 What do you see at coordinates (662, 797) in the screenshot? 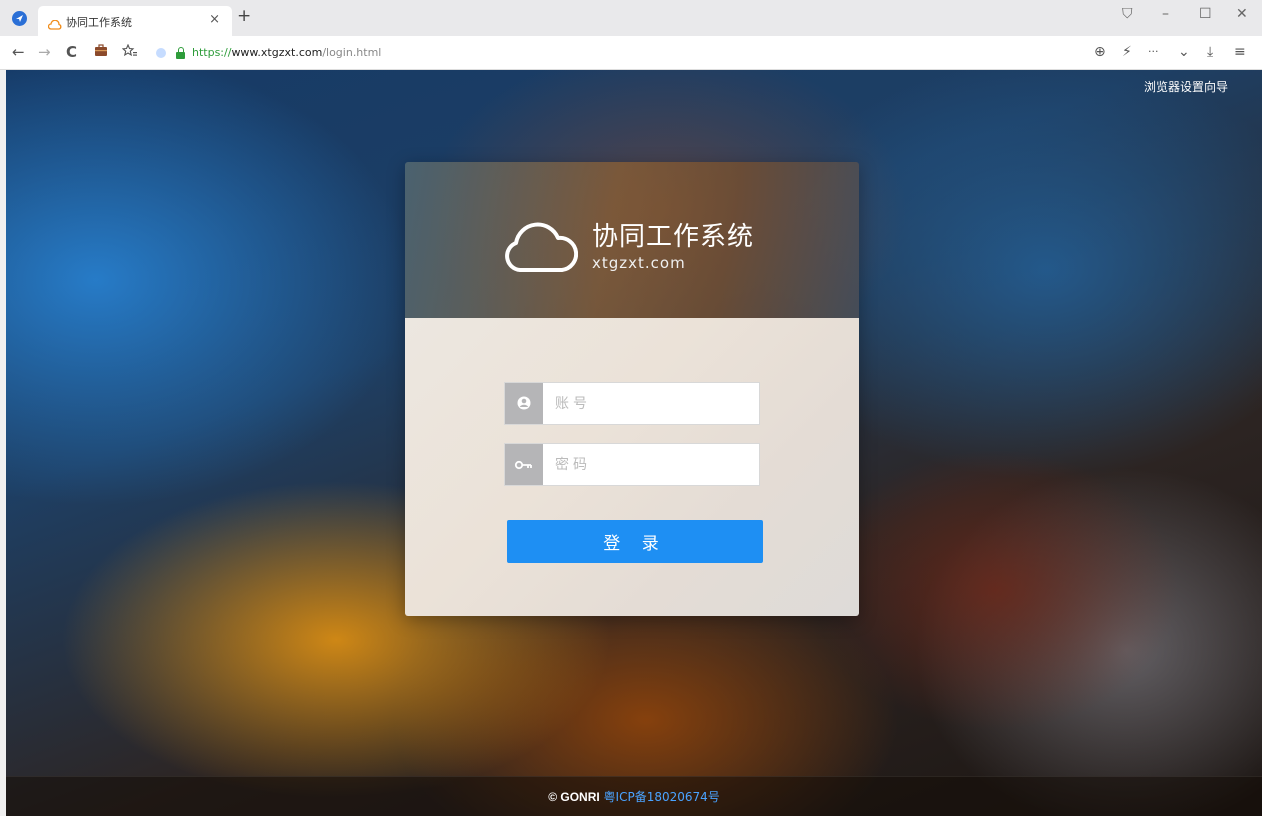
I see `icp-license-link: 粤ICP备18020674号` at bounding box center [662, 797].